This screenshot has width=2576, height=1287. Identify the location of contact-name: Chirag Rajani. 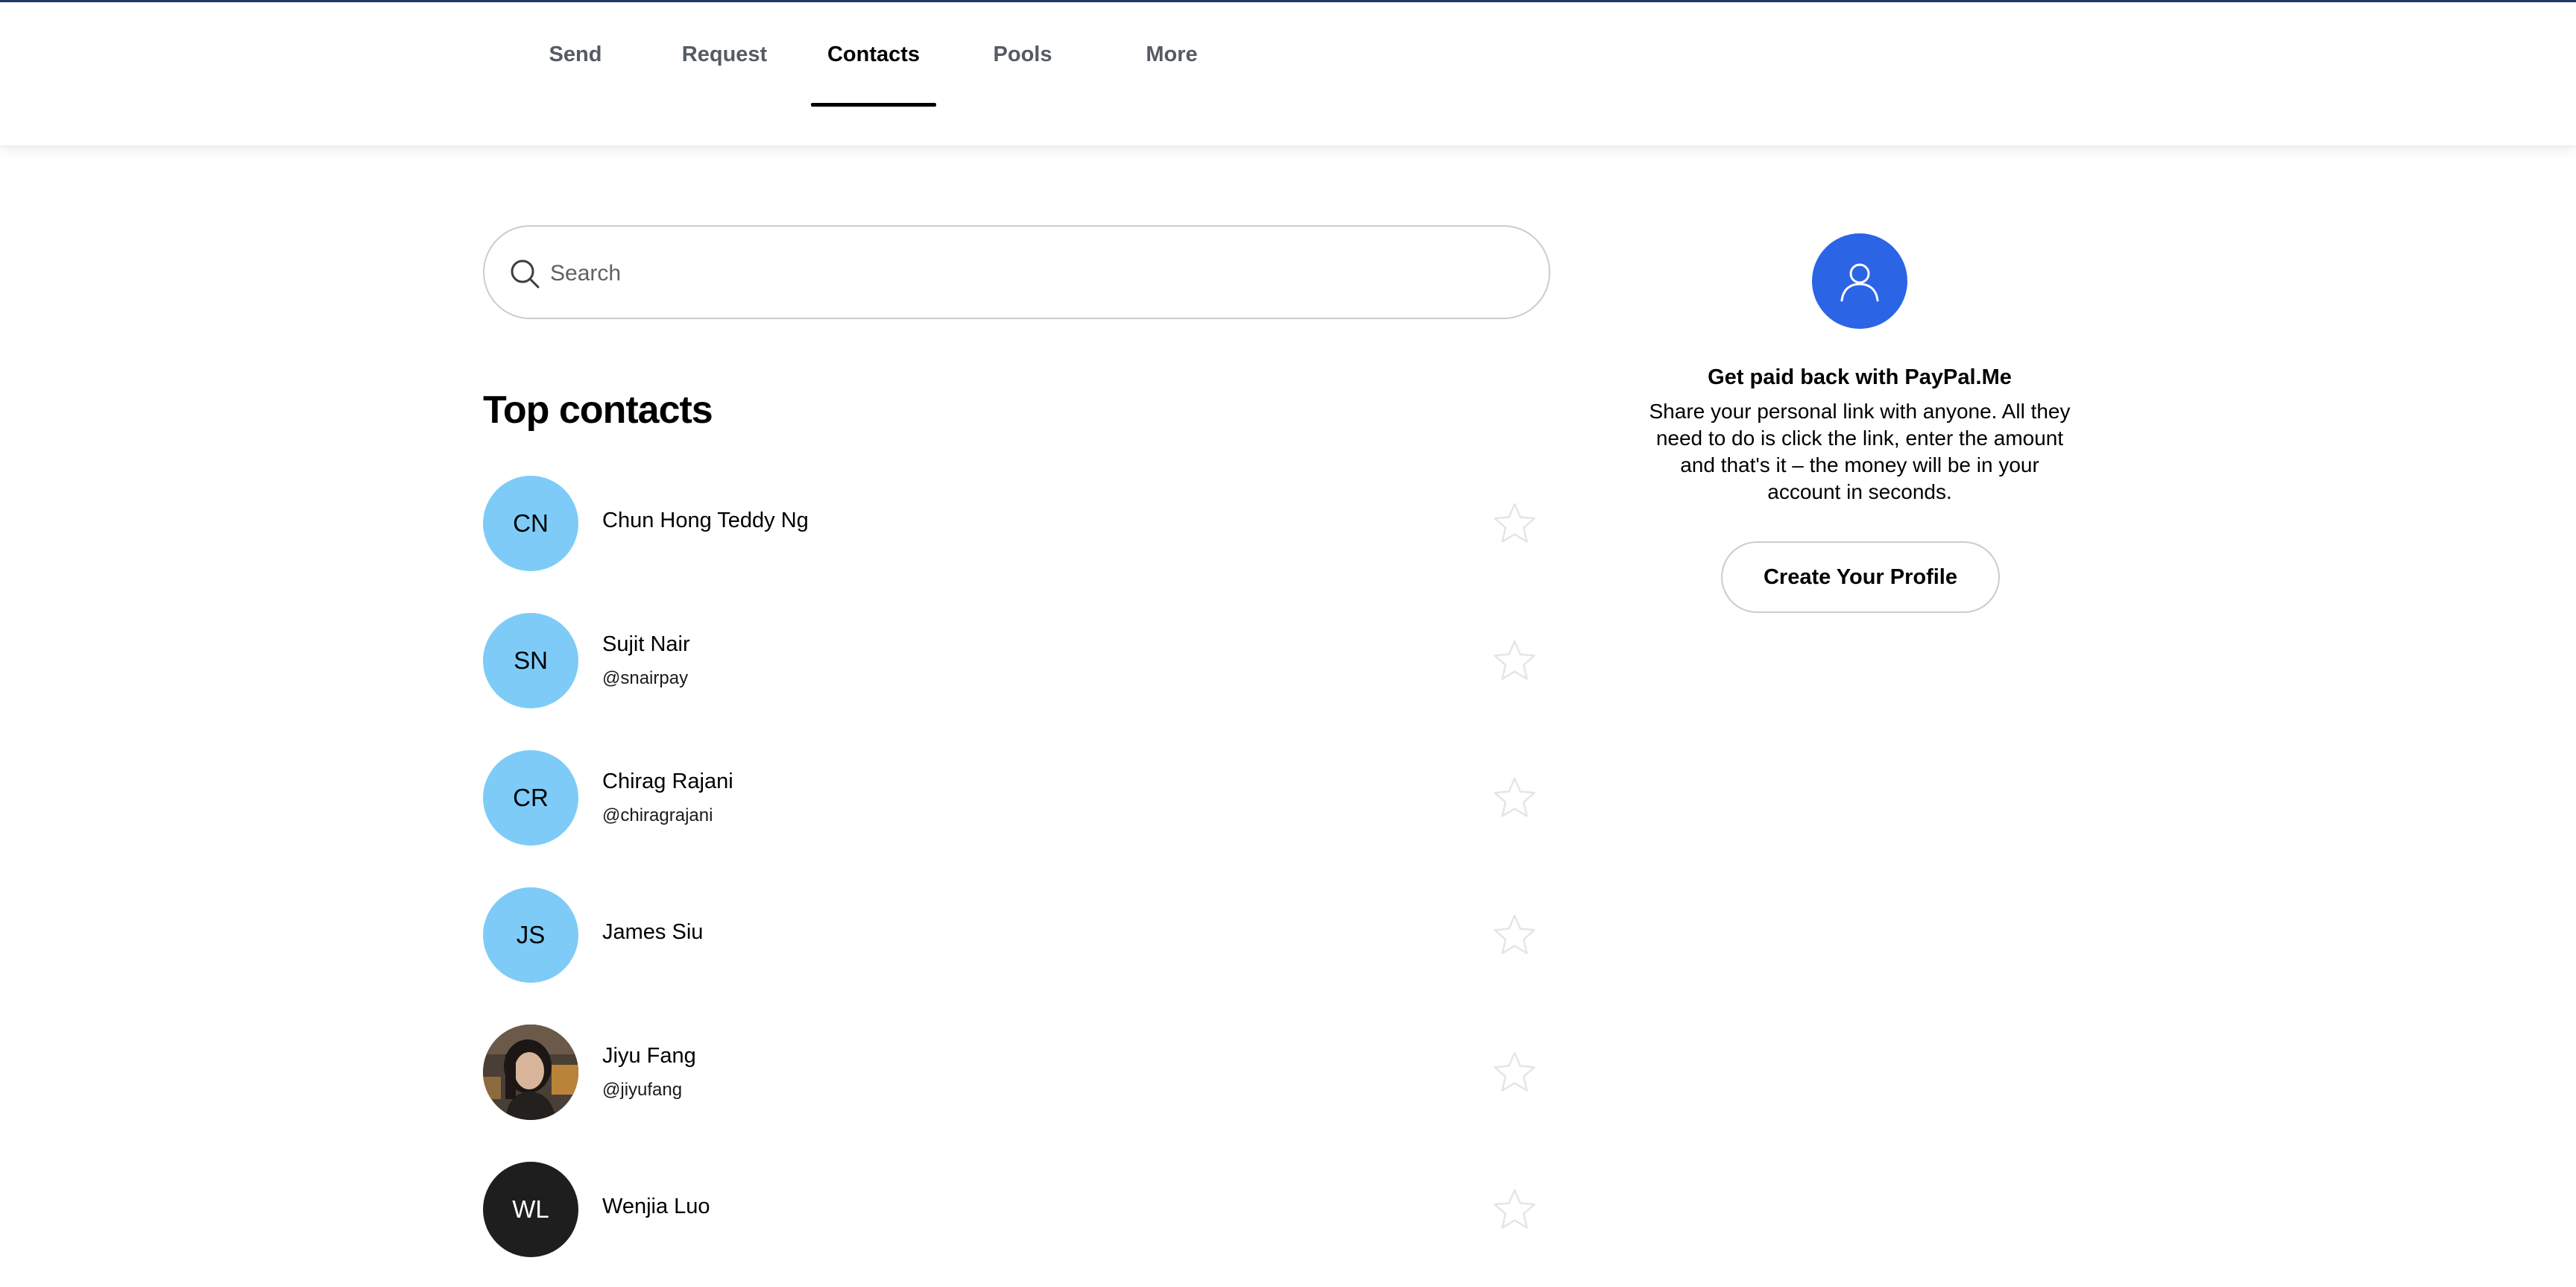
(667, 781).